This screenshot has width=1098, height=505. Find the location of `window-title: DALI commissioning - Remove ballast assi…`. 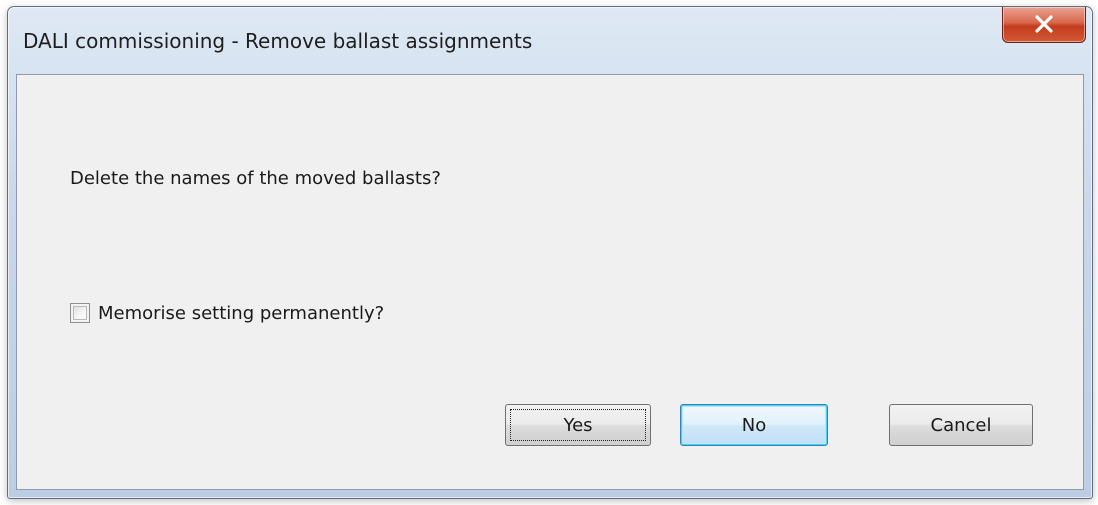

window-title: DALI commissioning - Remove ballast assi… is located at coordinates (278, 41).